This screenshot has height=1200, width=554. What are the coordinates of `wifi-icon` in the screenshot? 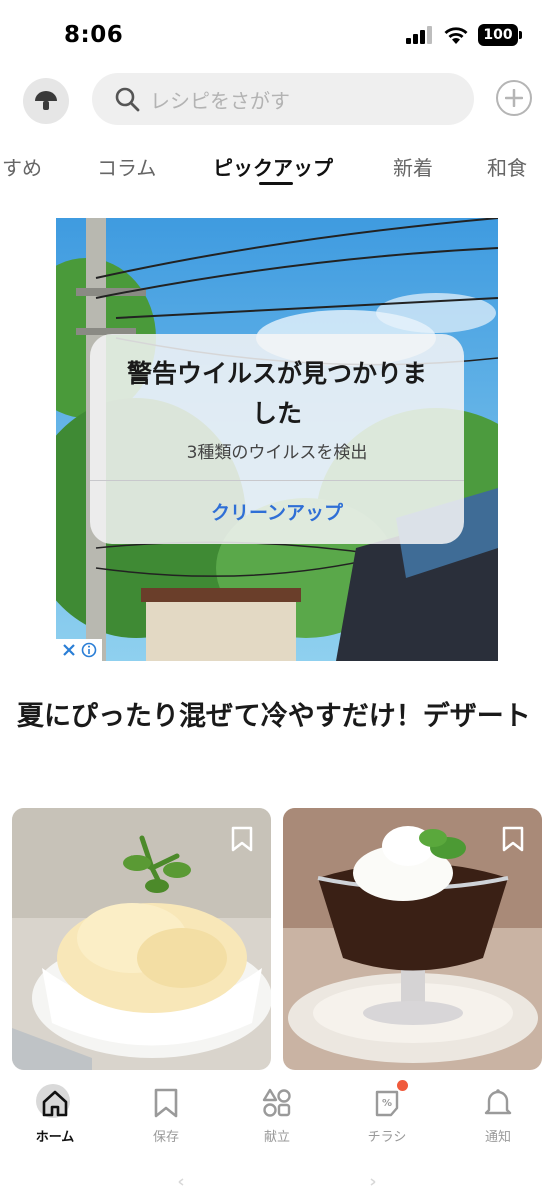 It's located at (456, 35).